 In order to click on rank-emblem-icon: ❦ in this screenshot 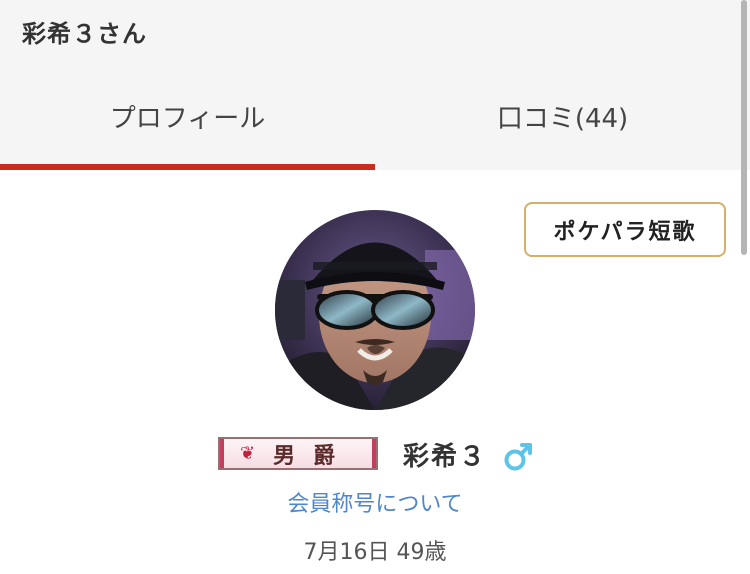, I will do `click(248, 453)`.